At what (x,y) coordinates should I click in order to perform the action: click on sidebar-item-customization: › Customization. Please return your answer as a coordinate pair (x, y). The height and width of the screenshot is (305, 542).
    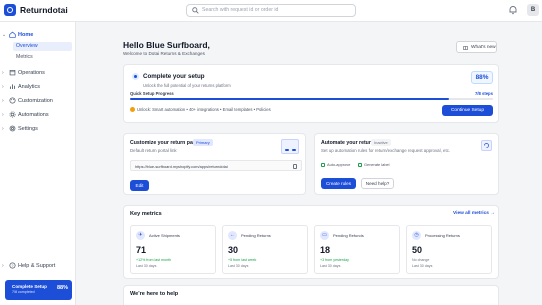
    Looking at the image, I should click on (37, 102).